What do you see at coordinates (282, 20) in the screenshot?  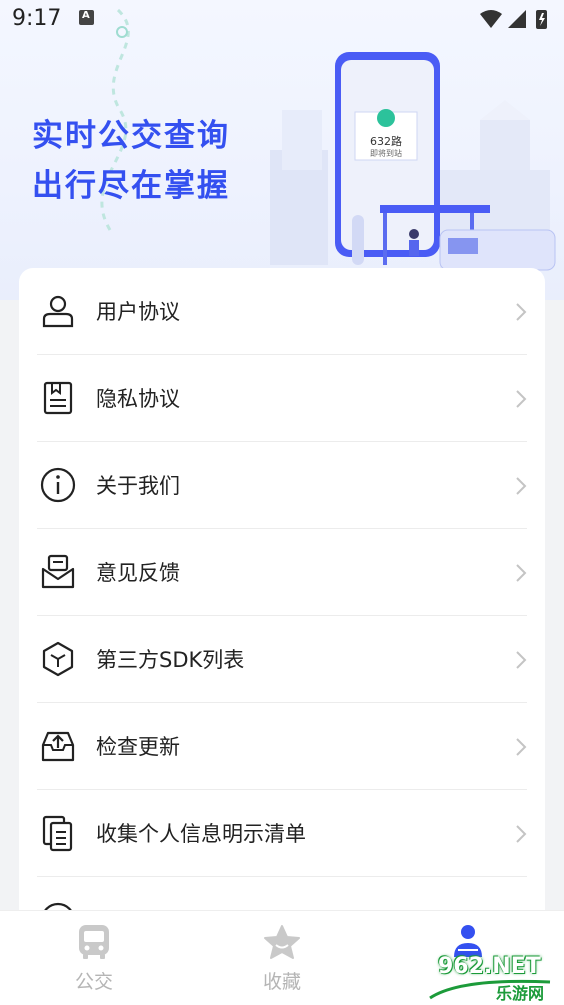 I see `status-bar: 9:17` at bounding box center [282, 20].